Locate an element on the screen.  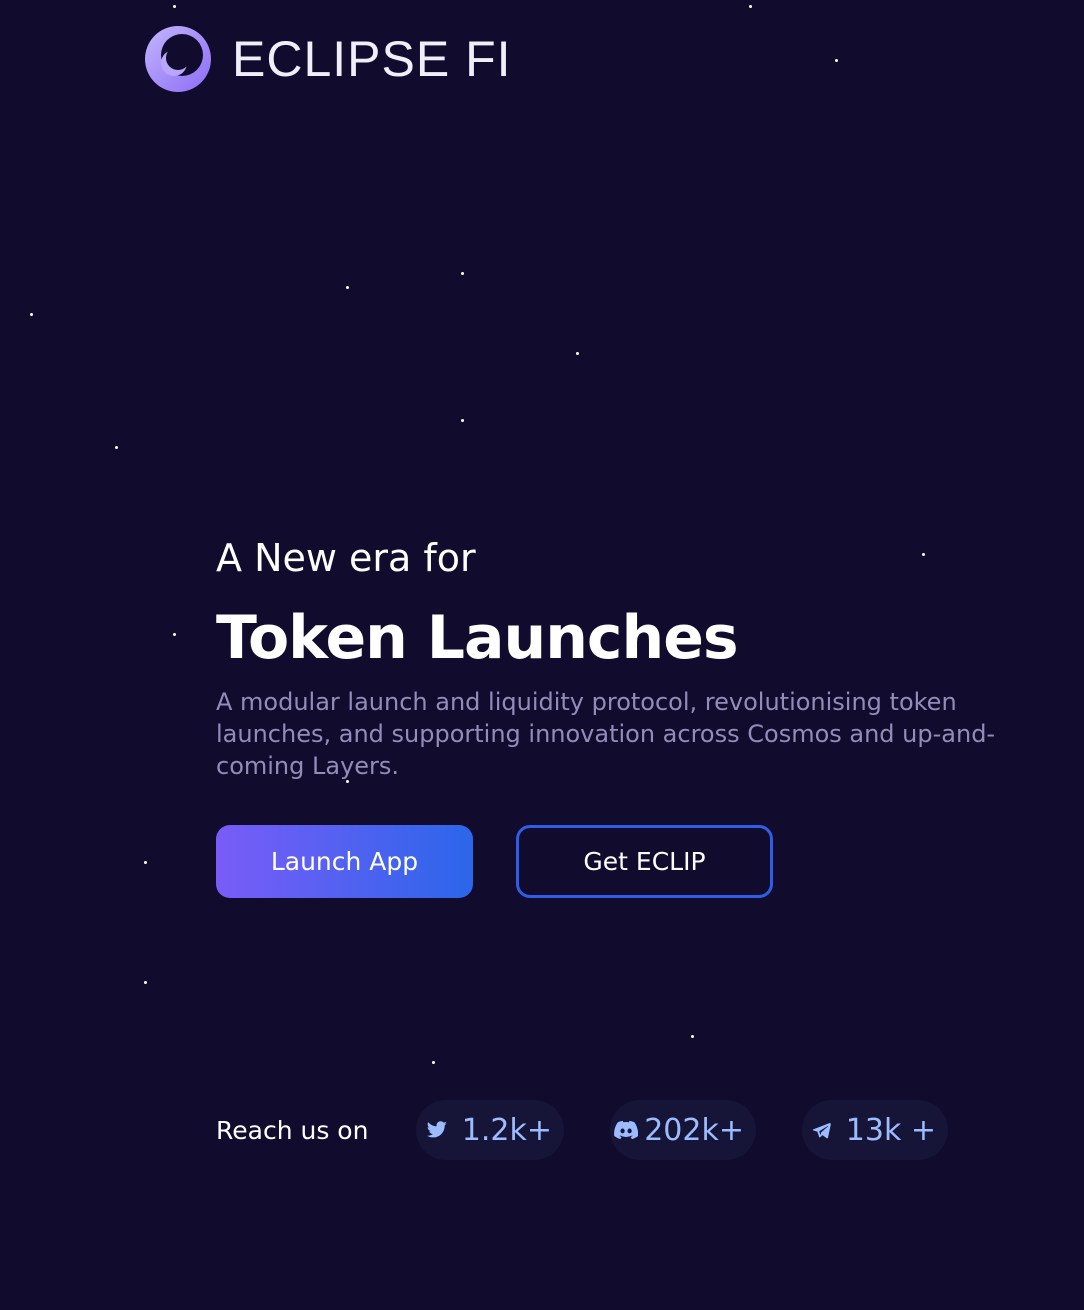
eclipse-moon-icon is located at coordinates (178, 59).